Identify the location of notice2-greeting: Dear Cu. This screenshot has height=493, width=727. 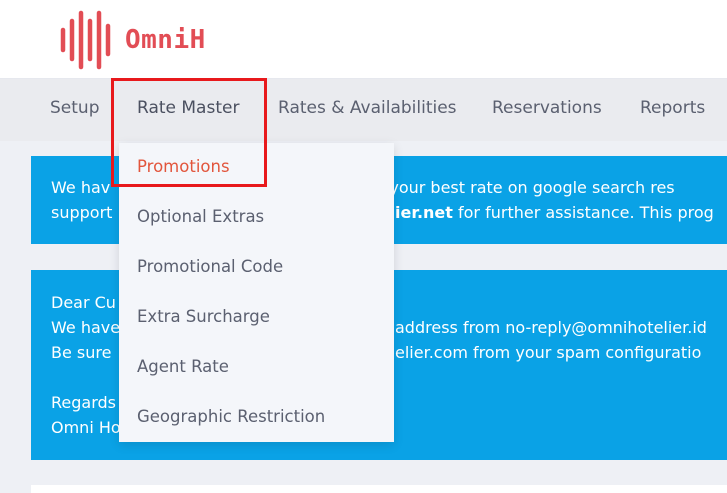
(83, 302).